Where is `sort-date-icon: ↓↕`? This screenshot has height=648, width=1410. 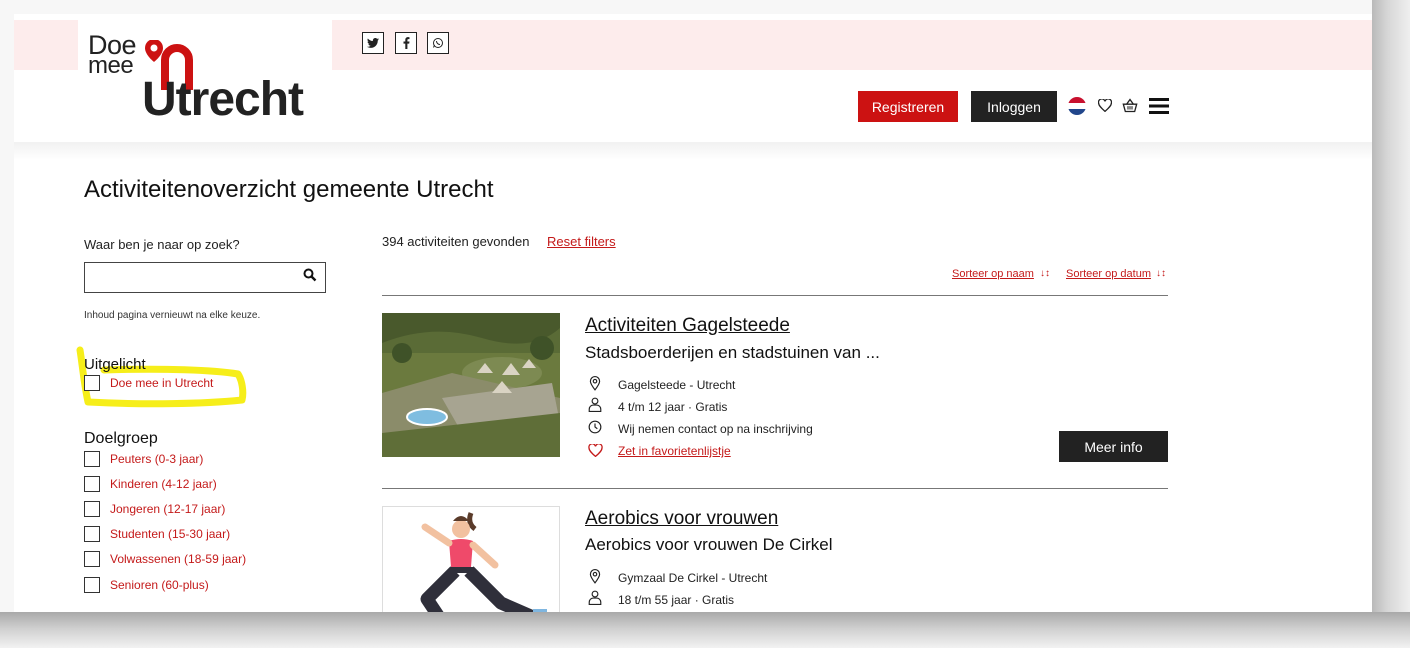 sort-date-icon: ↓↕ is located at coordinates (1161, 273).